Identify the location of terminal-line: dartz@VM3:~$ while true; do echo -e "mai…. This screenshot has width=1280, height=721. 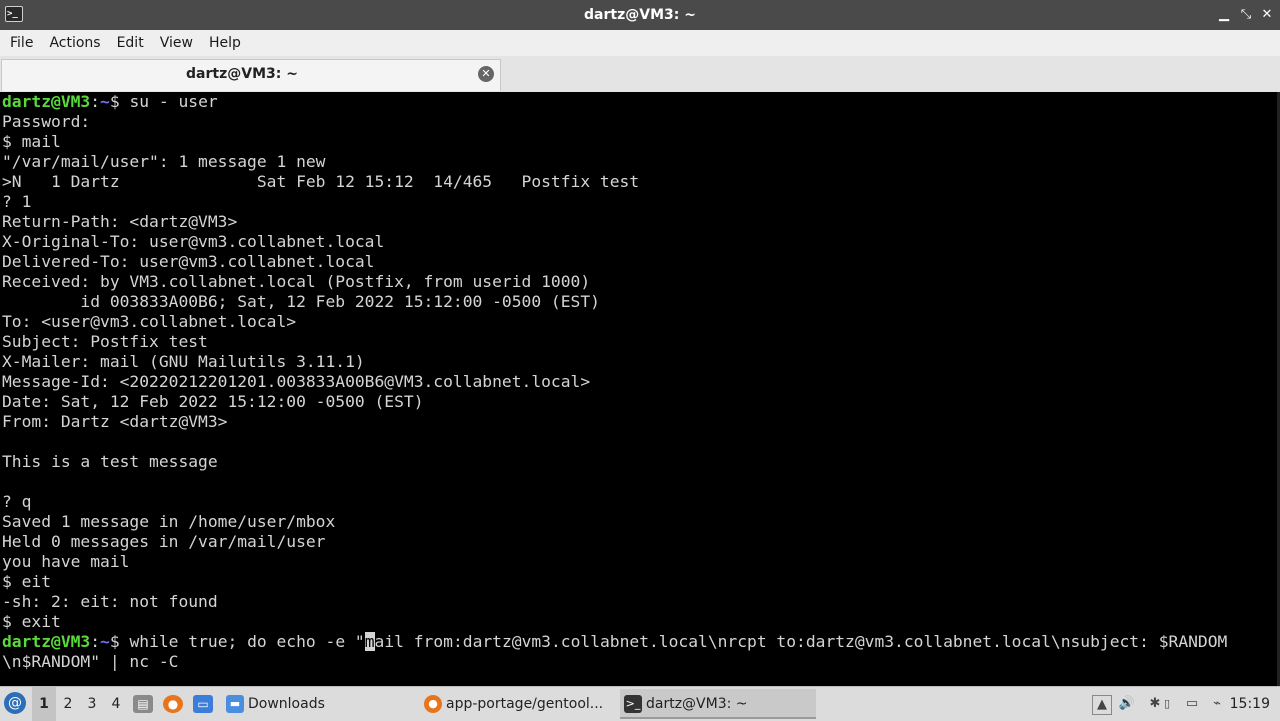
(614, 642).